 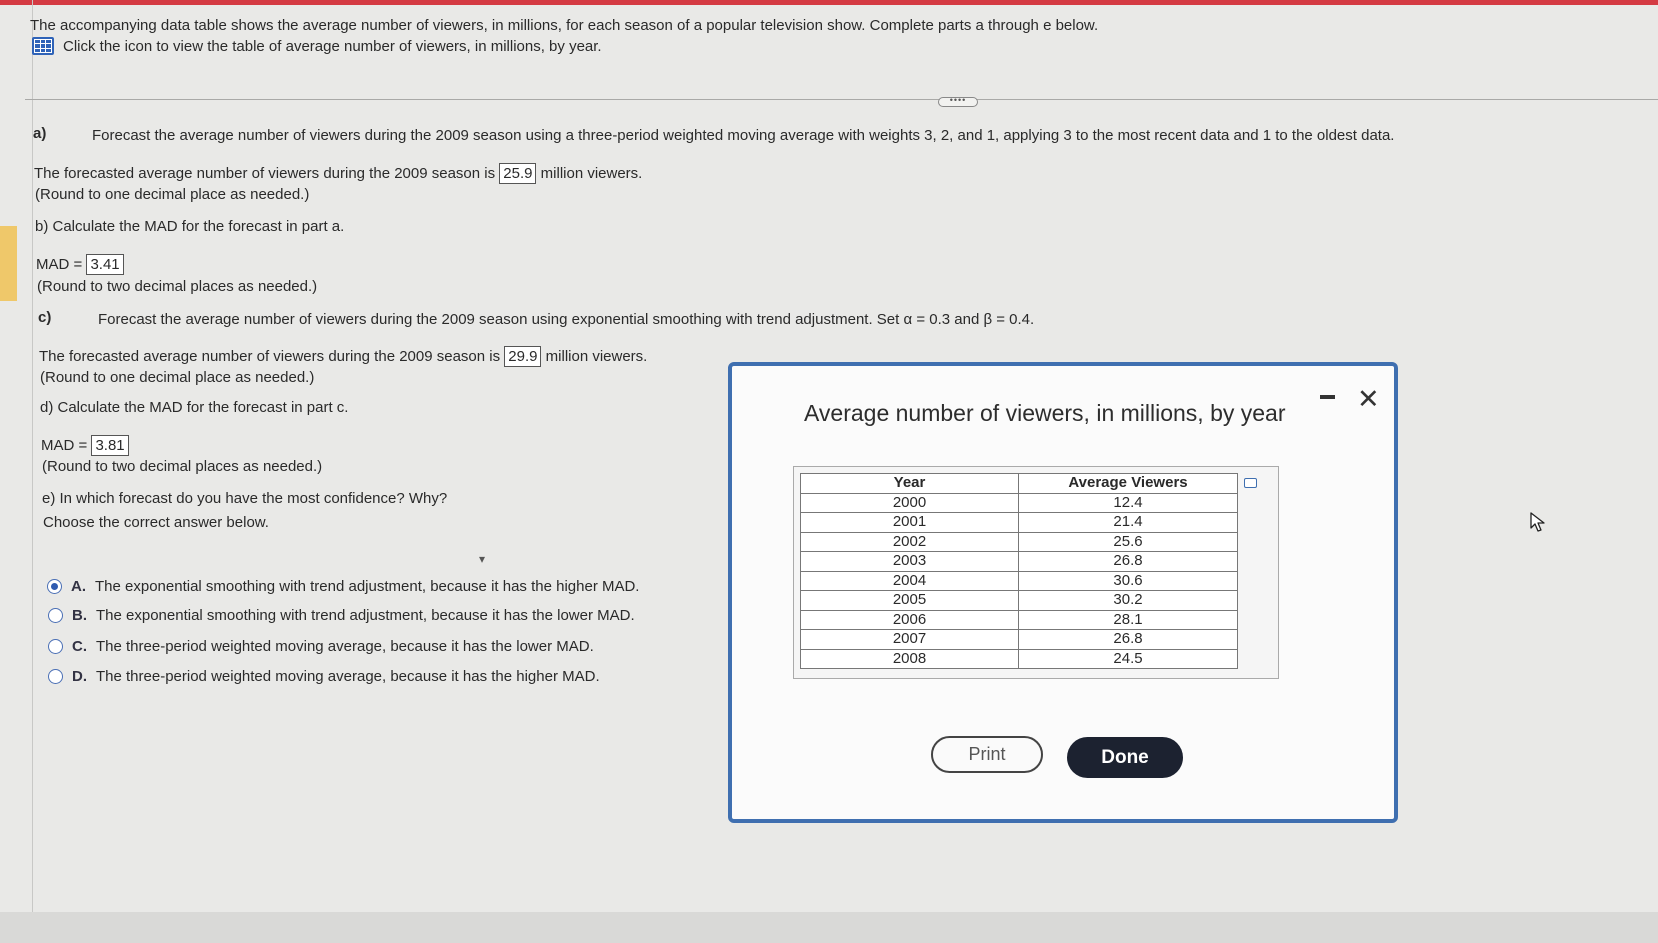 What do you see at coordinates (829, 2) in the screenshot?
I see `top-accent-bar` at bounding box center [829, 2].